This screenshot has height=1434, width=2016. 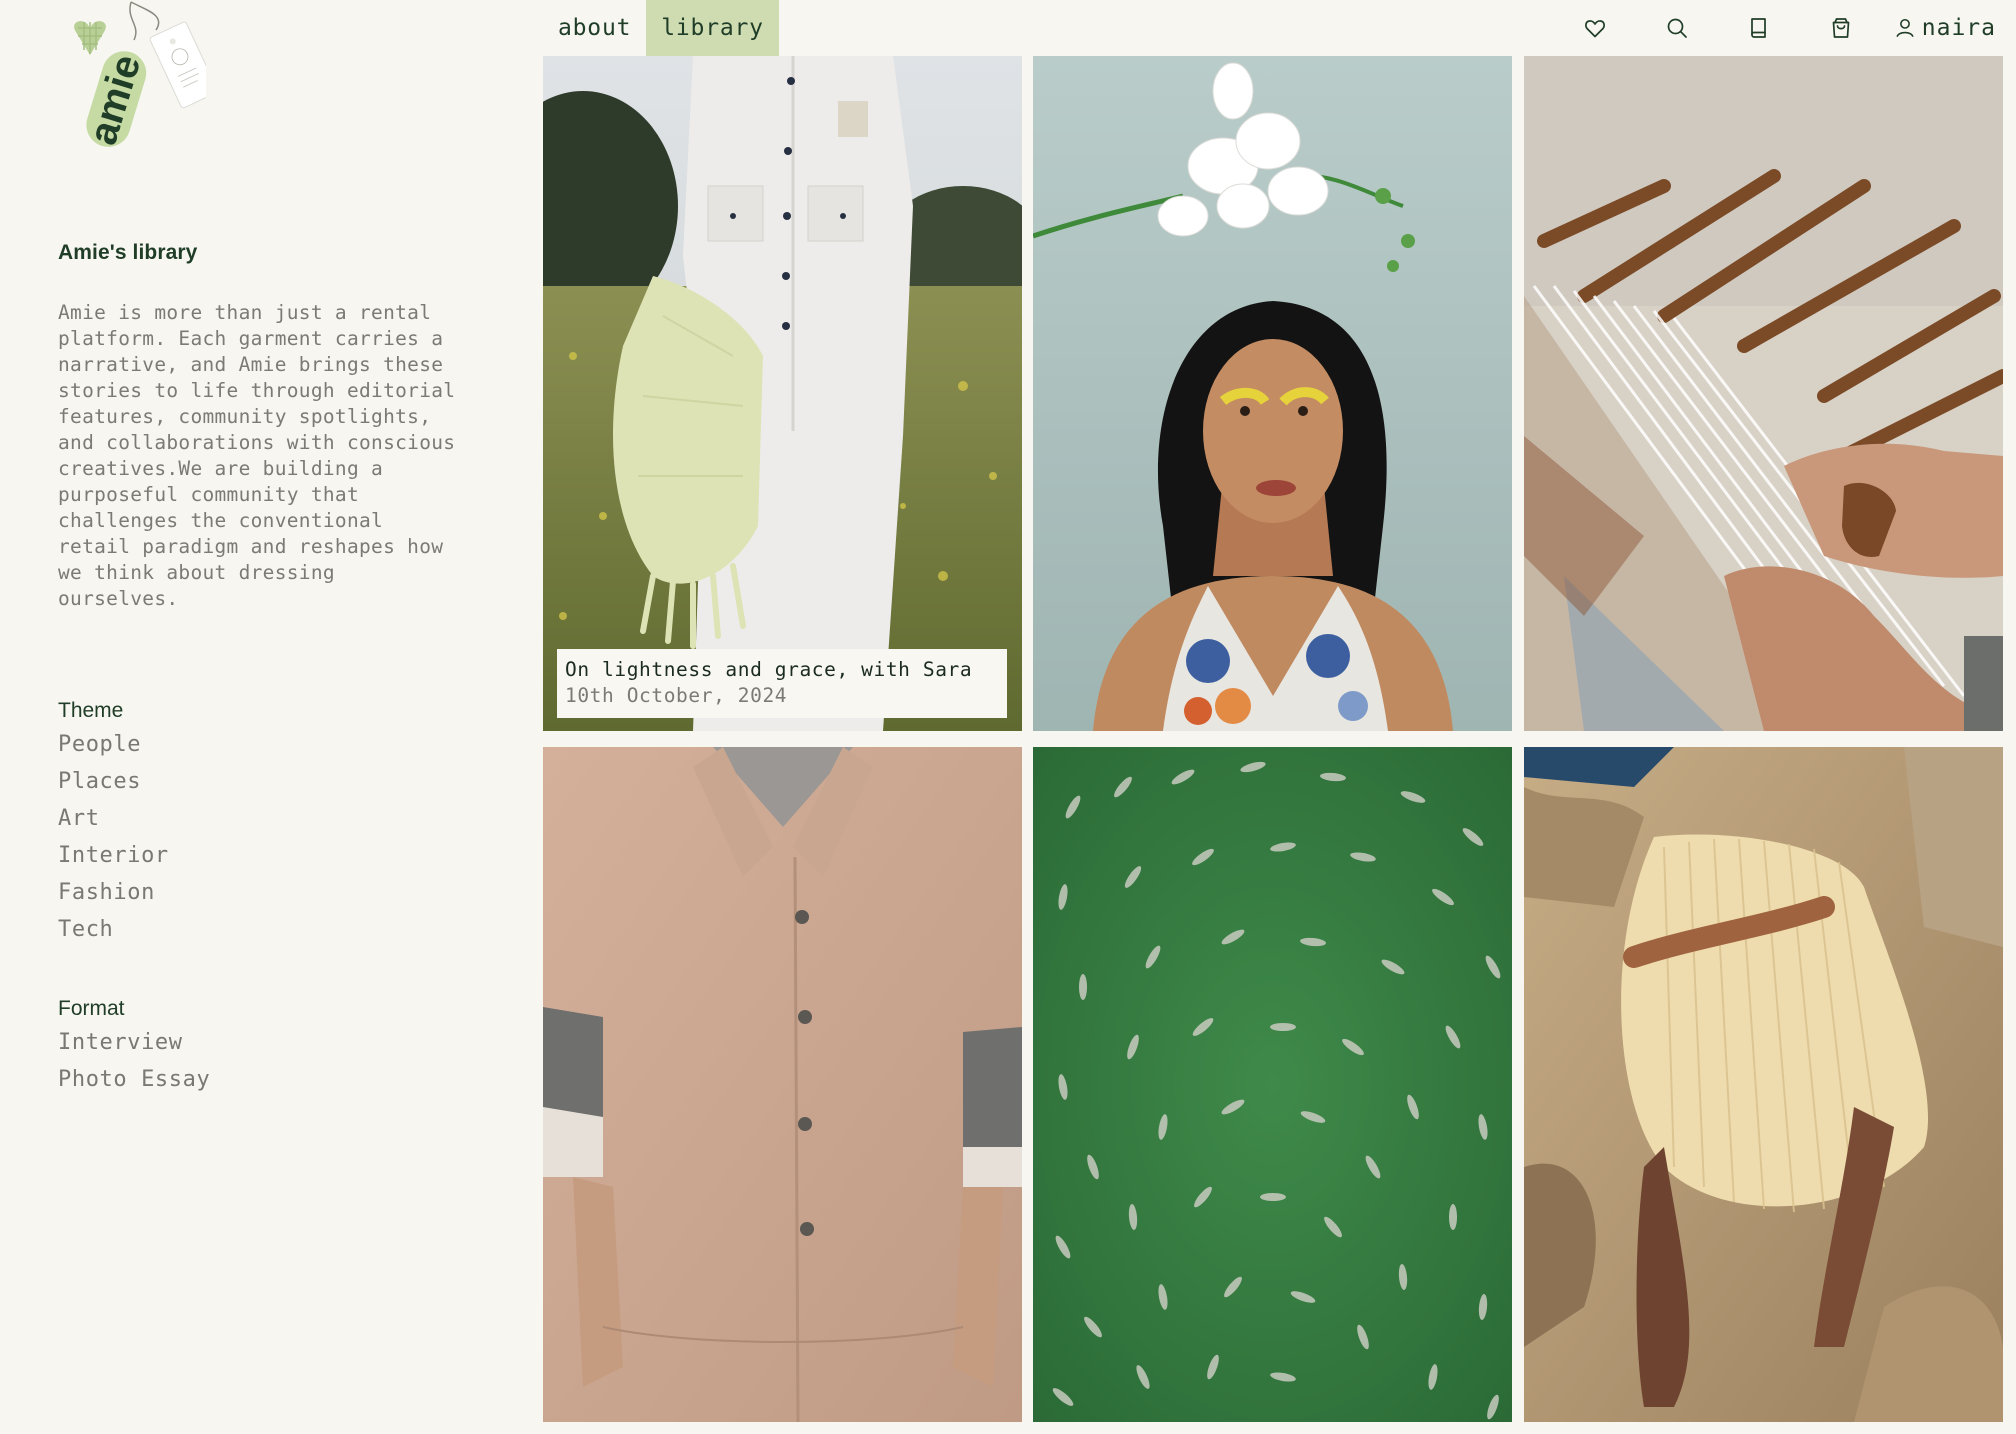 What do you see at coordinates (1958, 28) in the screenshot?
I see `account-username: naira` at bounding box center [1958, 28].